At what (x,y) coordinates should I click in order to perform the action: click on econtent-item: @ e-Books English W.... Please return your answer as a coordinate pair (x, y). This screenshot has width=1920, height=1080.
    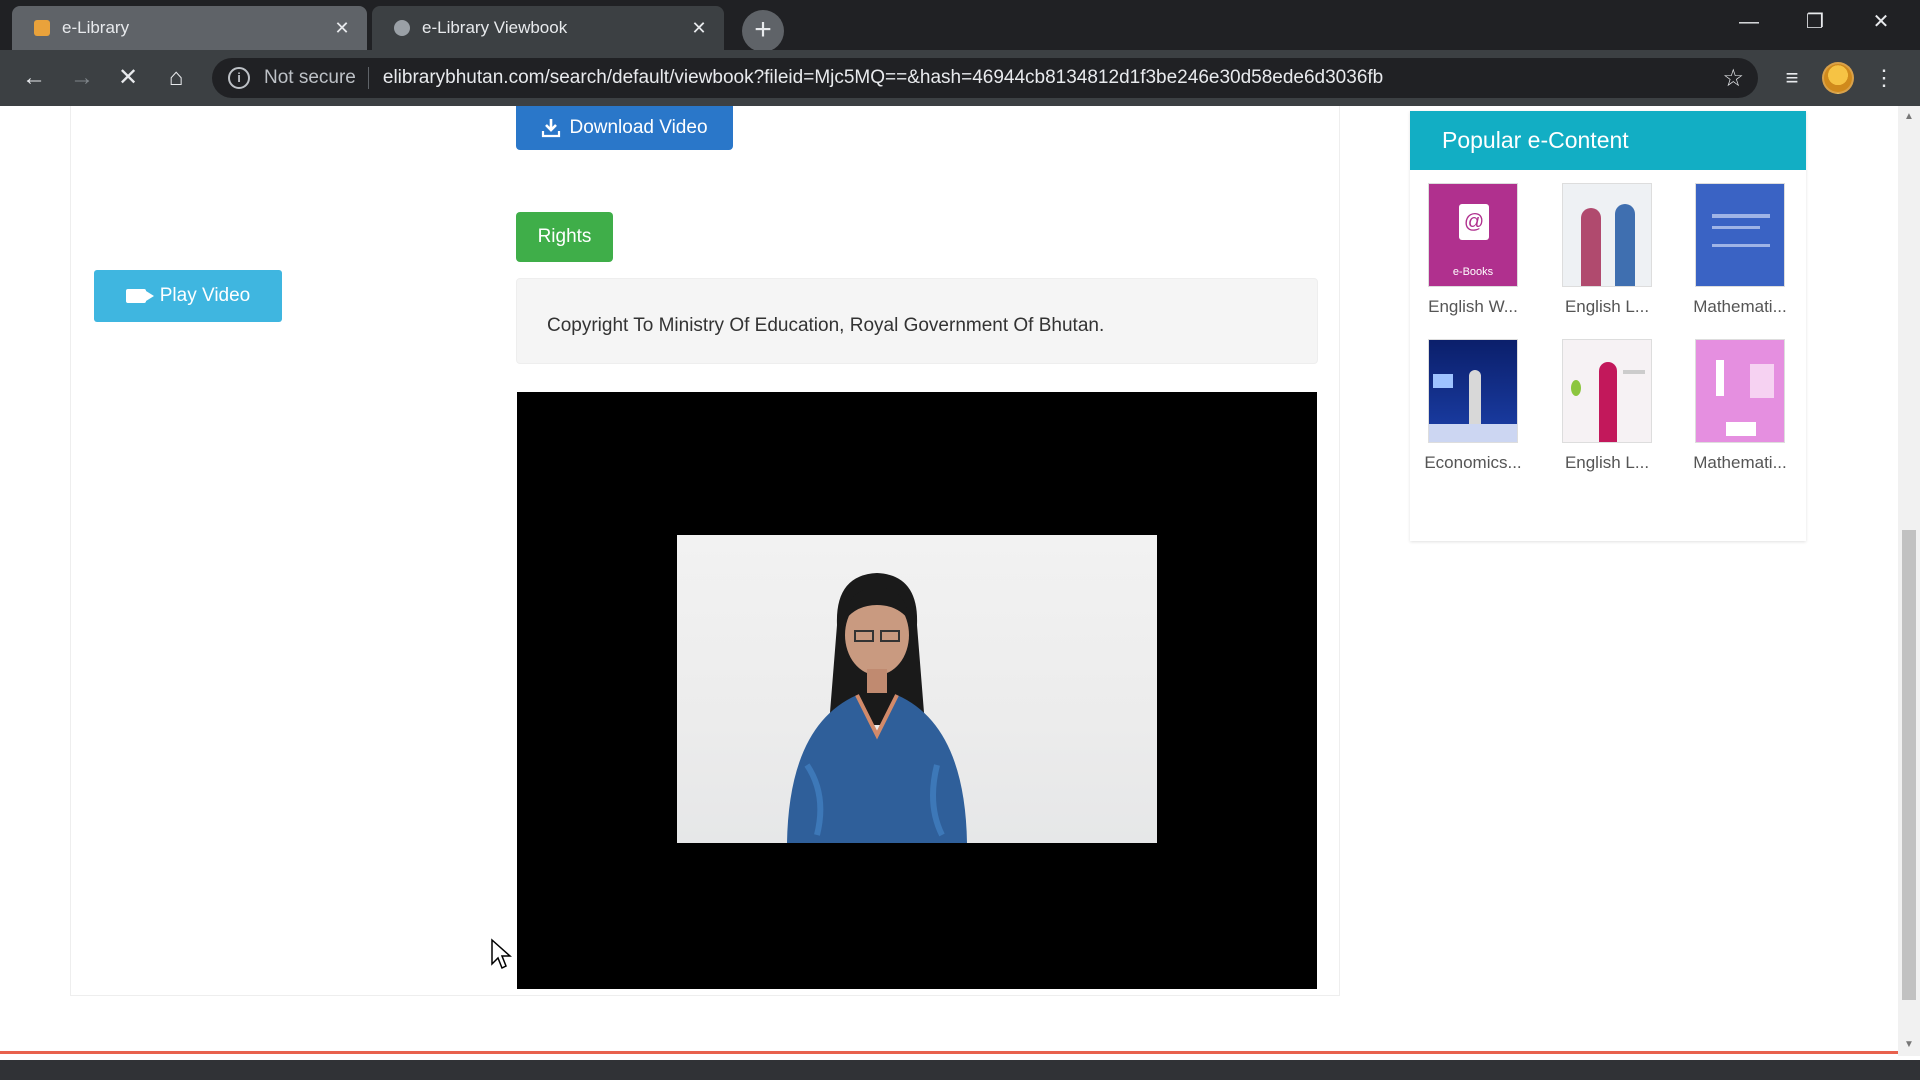
    Looking at the image, I should click on (1473, 250).